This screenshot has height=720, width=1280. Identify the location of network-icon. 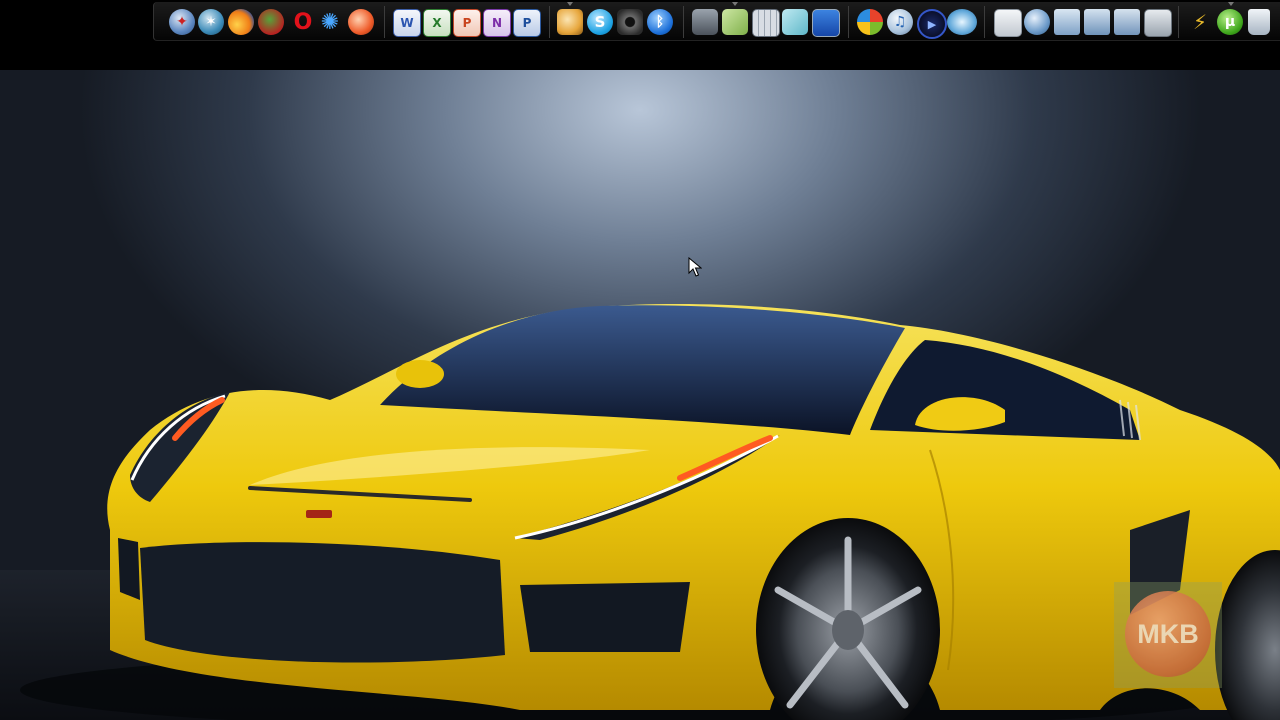
(1037, 22).